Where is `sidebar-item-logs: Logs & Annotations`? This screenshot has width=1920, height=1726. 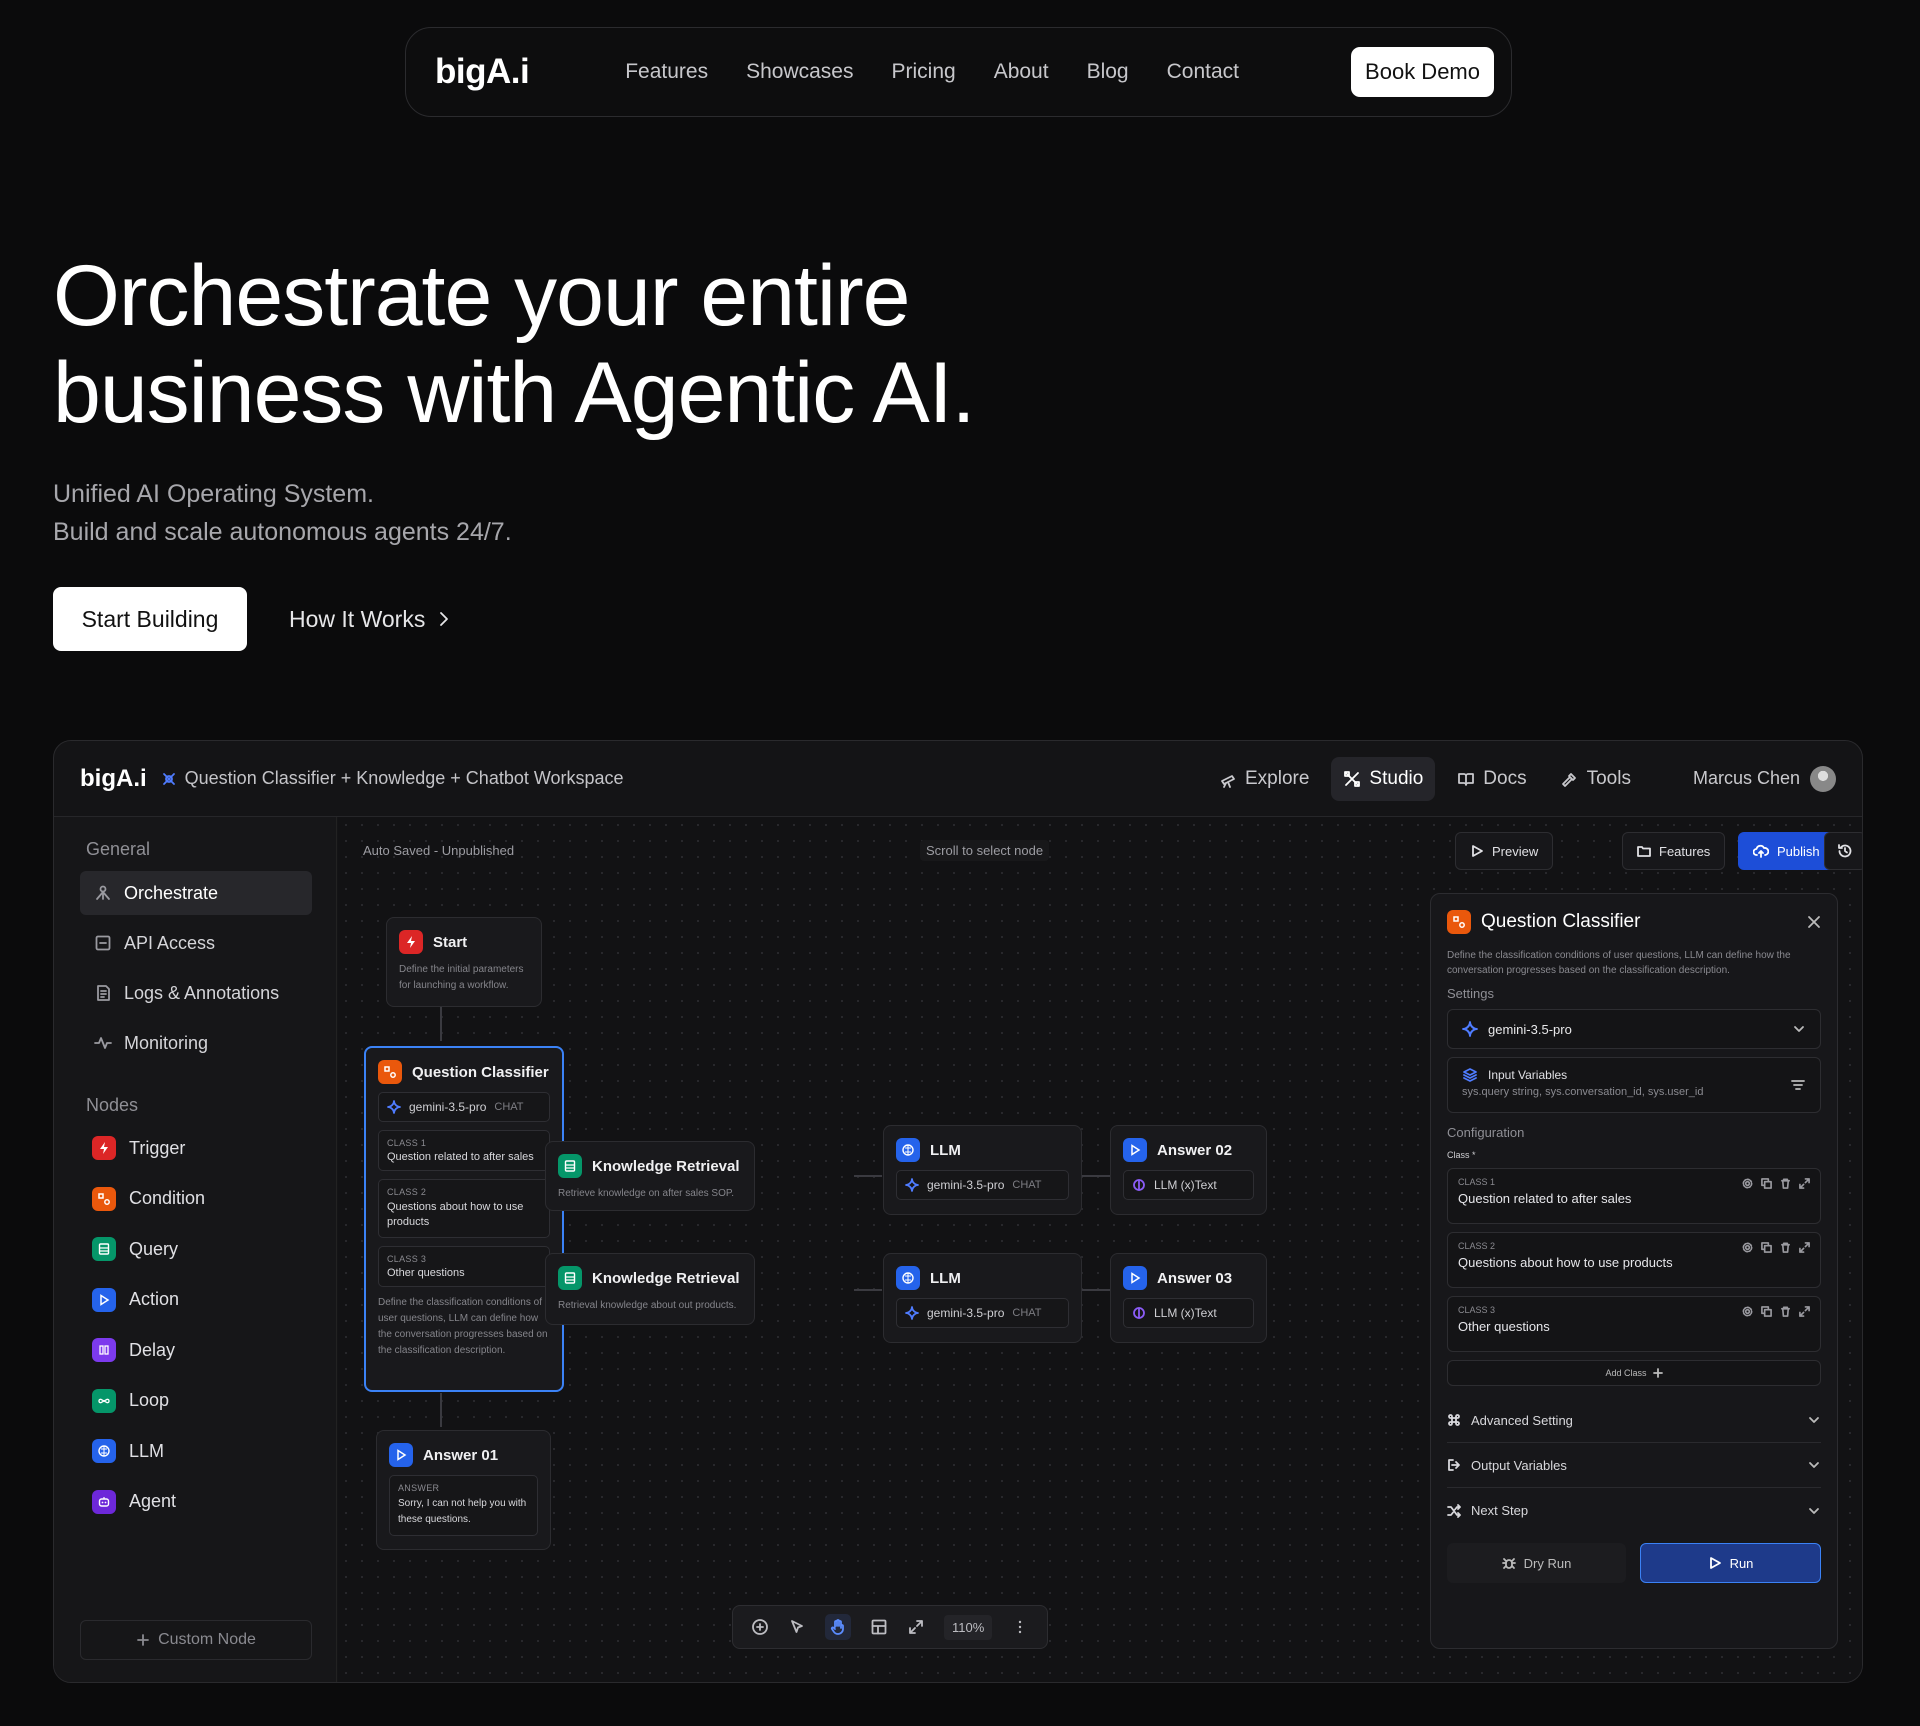
sidebar-item-logs: Logs & Annotations is located at coordinates (196, 993).